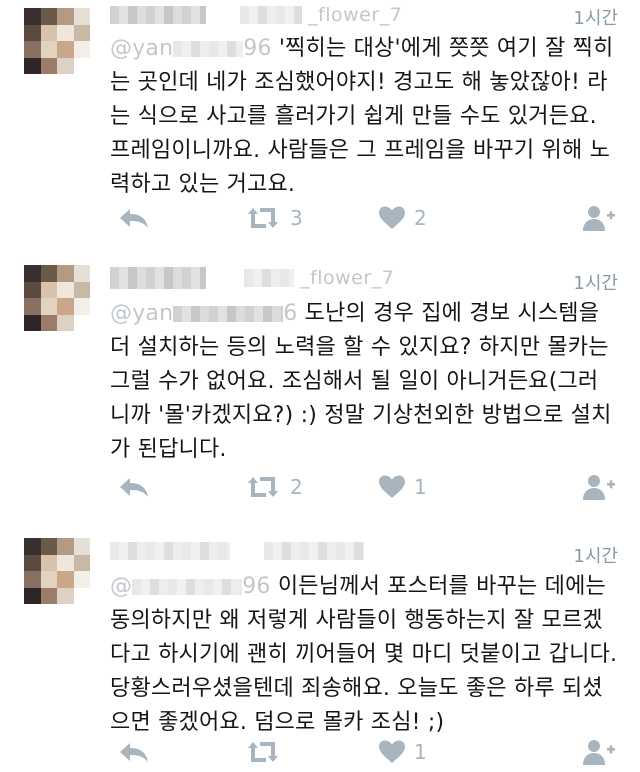 The height and width of the screenshot is (772, 640). Describe the element at coordinates (364, 752) in the screenshot. I see `action-bar: 1` at that location.